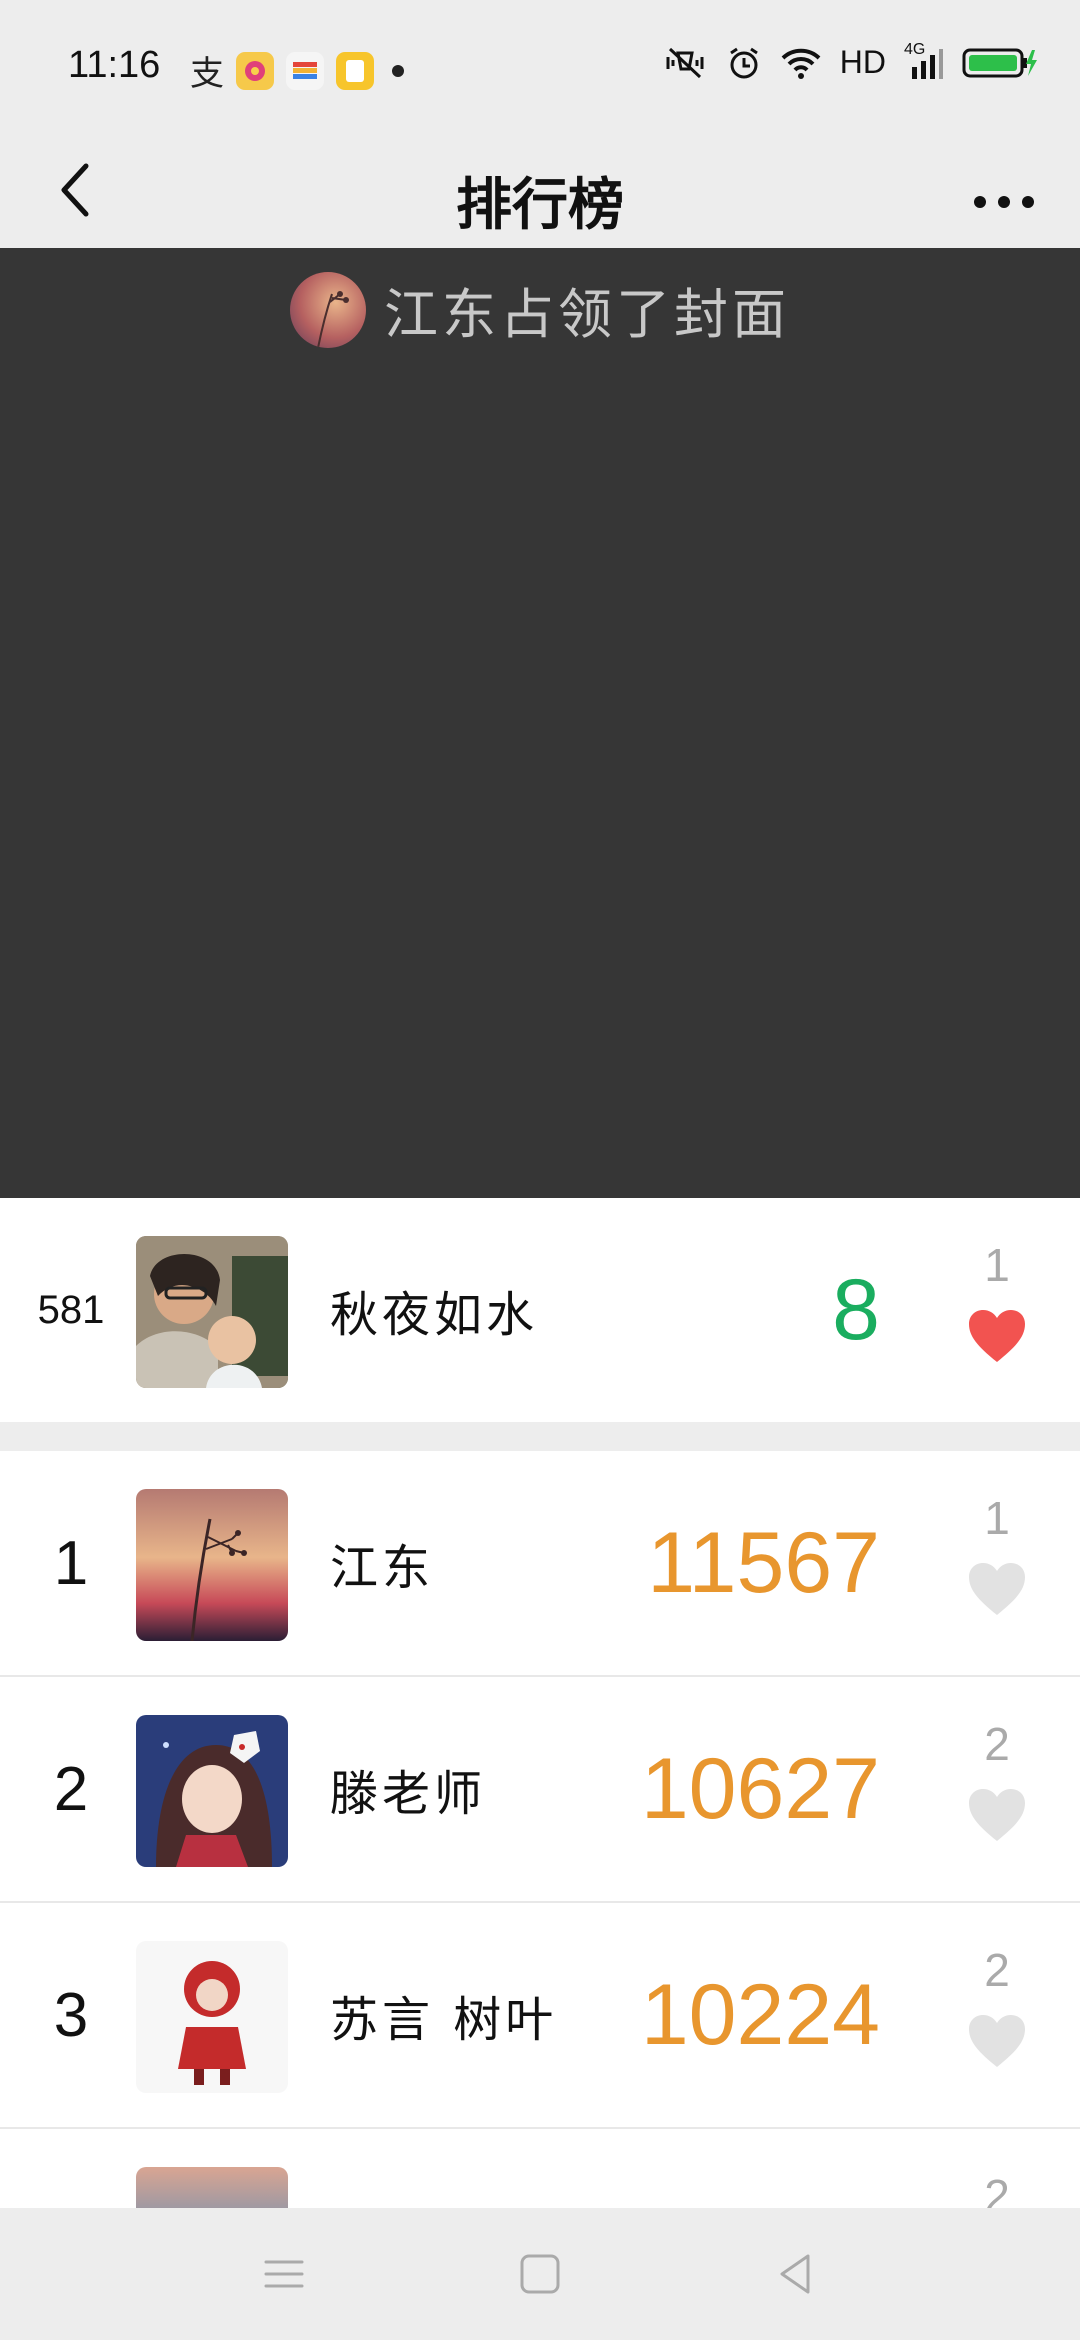  Describe the element at coordinates (743, 62) in the screenshot. I see `alarm-icon` at that location.